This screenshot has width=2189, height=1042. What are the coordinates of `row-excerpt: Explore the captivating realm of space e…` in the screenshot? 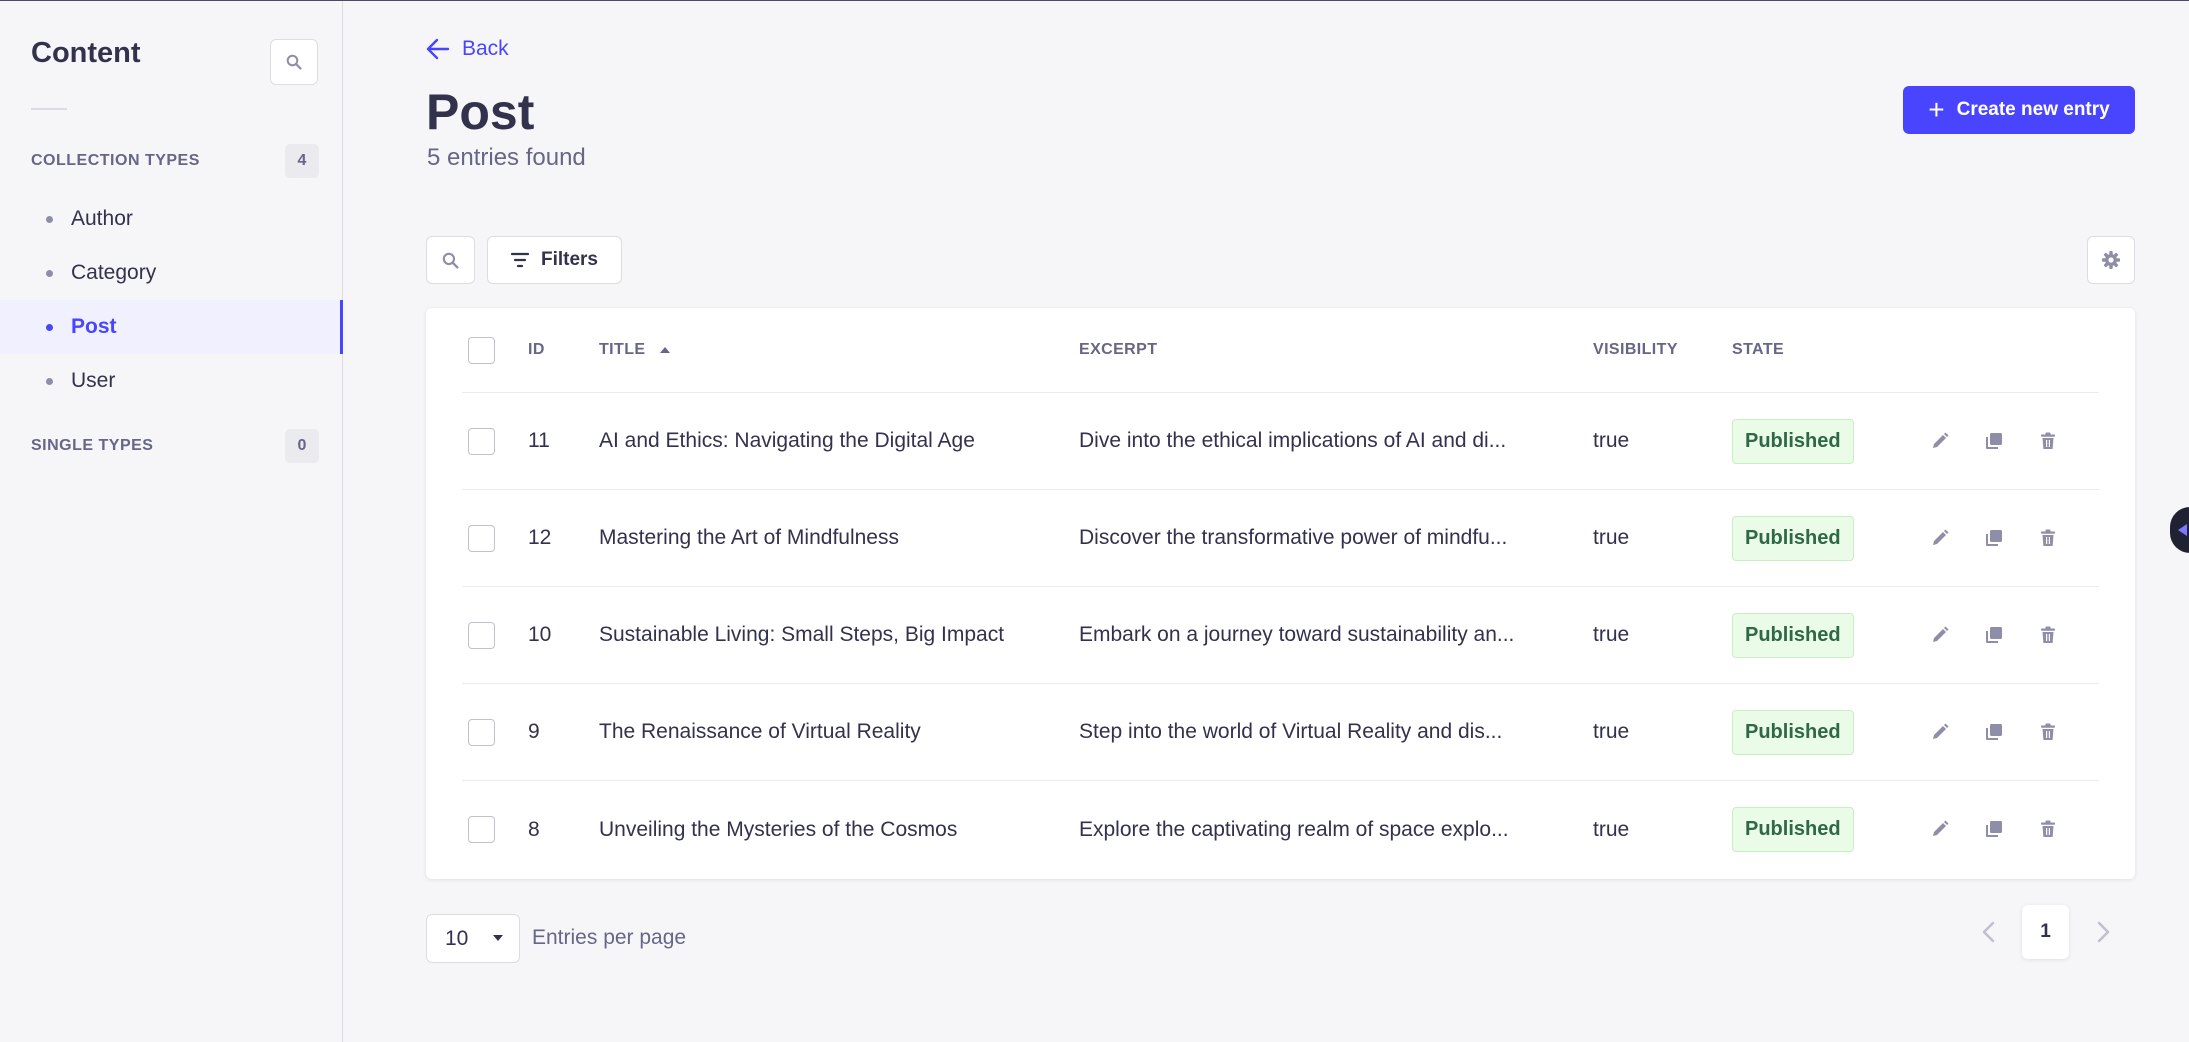 It's located at (1294, 829).